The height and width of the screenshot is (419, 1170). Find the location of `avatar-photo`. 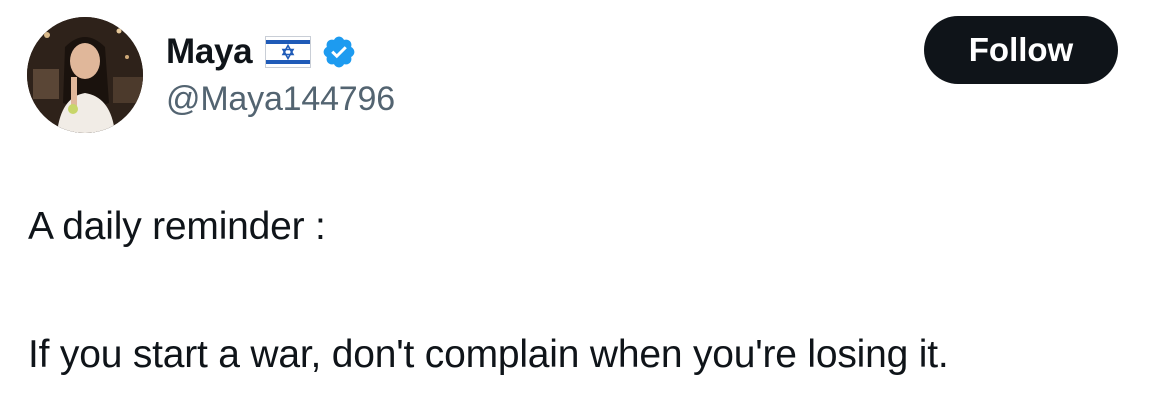

avatar-photo is located at coordinates (85, 75).